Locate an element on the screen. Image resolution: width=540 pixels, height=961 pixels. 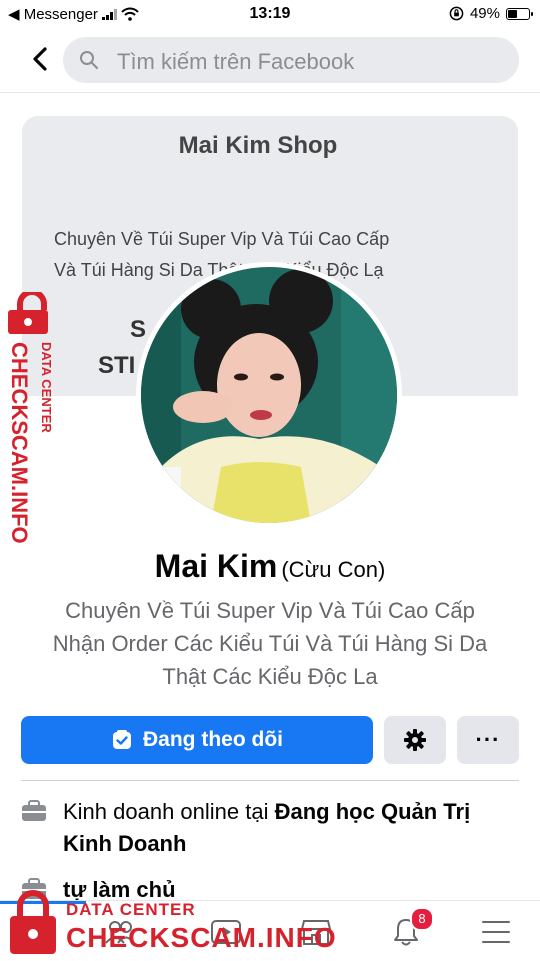
profile-name: Mai Kim is located at coordinates (216, 566).